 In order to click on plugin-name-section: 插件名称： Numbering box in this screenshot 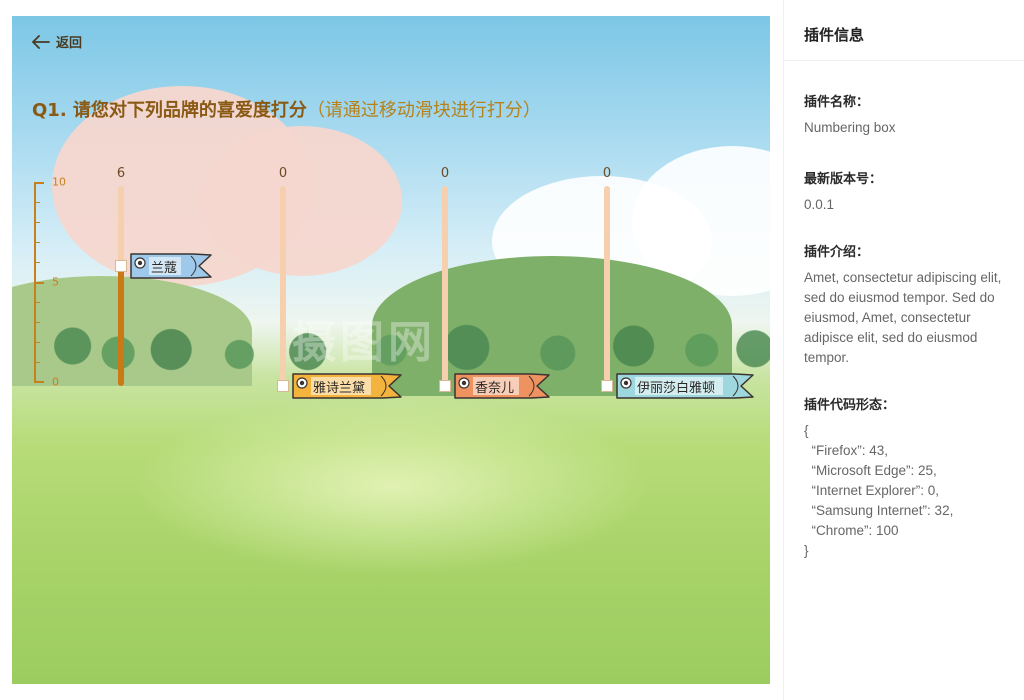, I will do `click(904, 114)`.